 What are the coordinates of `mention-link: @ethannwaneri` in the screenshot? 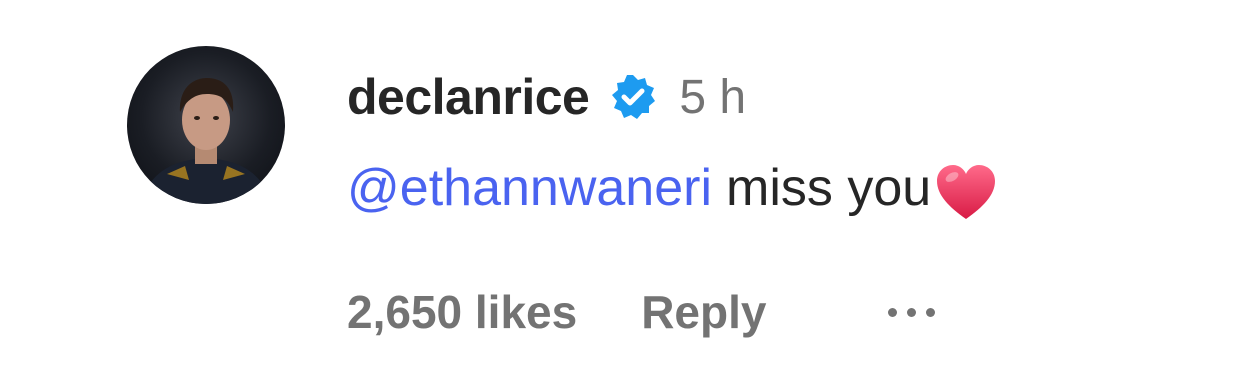 It's located at (529, 188).